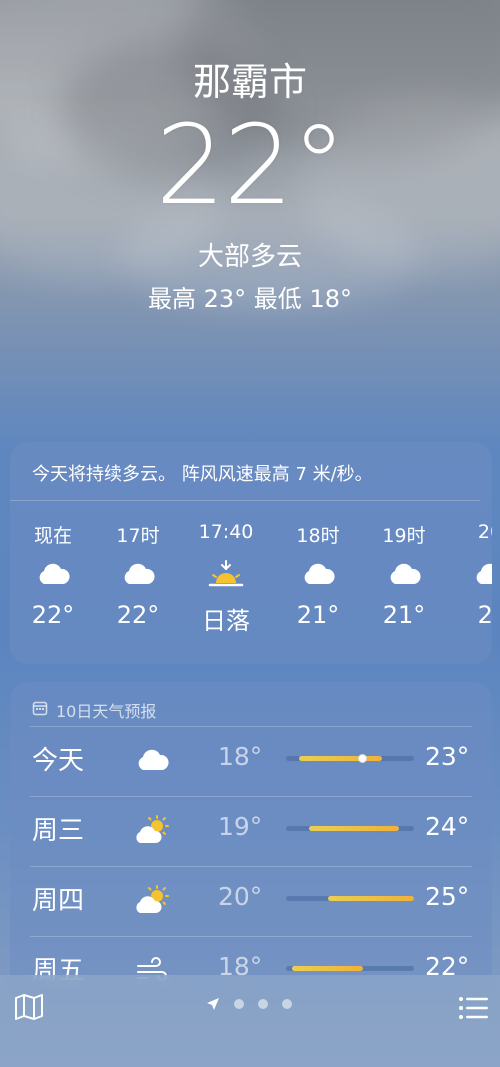  Describe the element at coordinates (240, 896) in the screenshot. I see `forecast-low: 20°` at that location.